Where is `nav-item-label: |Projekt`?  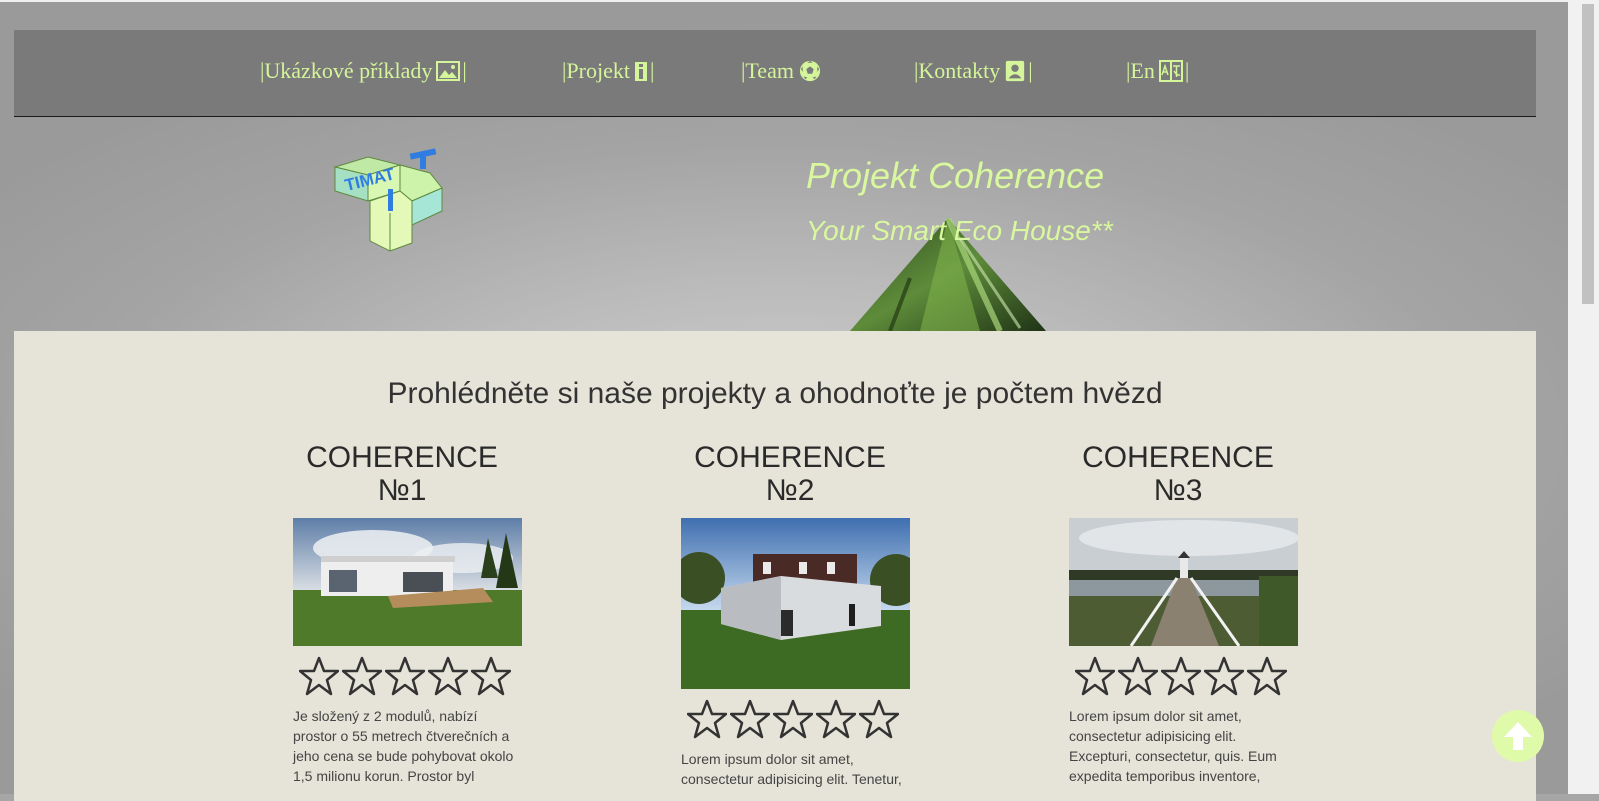 nav-item-label: |Projekt is located at coordinates (596, 70).